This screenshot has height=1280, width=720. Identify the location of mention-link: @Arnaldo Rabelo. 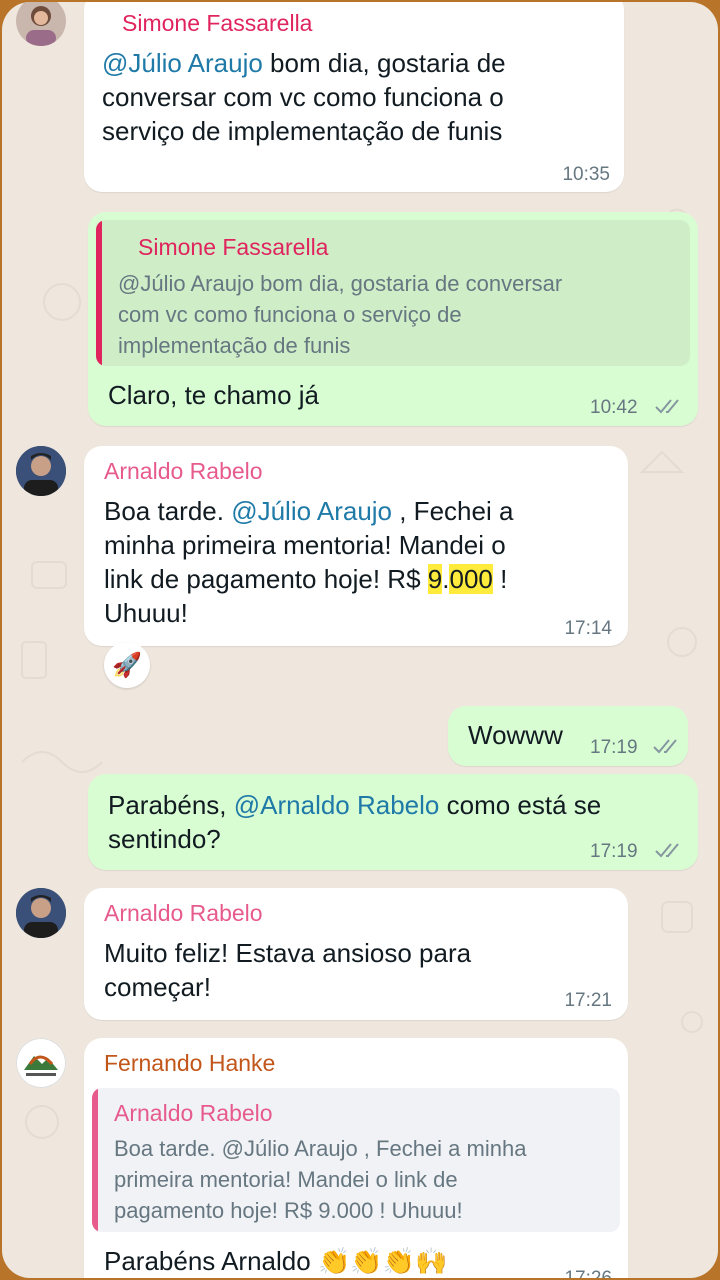
(337, 805).